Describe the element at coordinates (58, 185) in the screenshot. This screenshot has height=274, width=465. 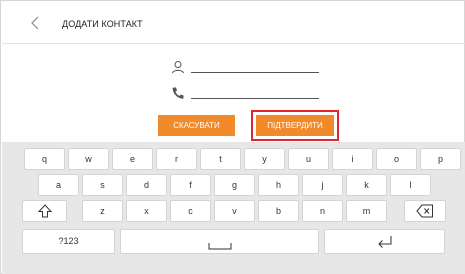
I see `key-a: a` at that location.